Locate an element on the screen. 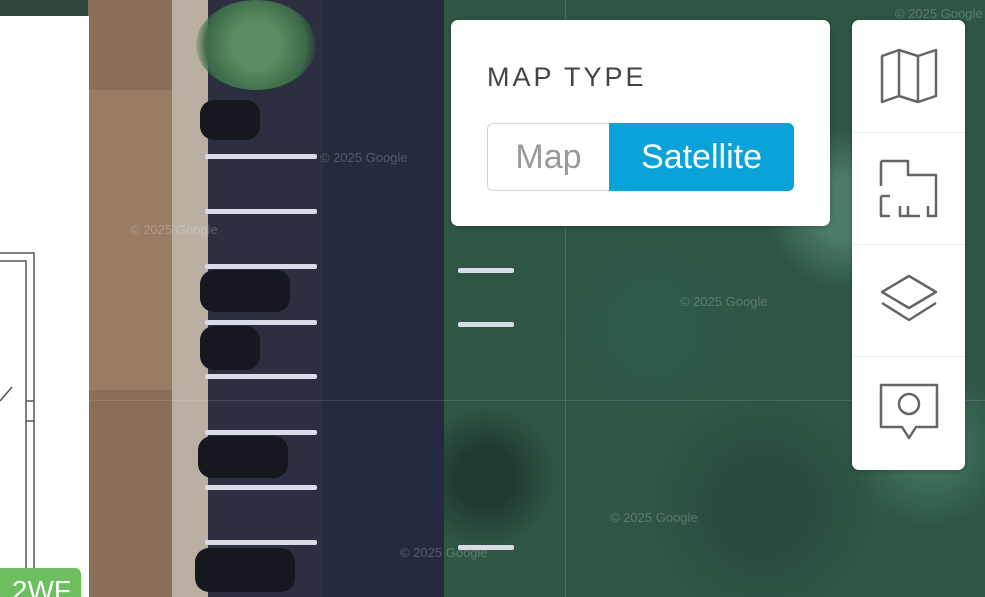 This screenshot has height=597, width=985. floor-plan-panel: 2WF is located at coordinates (44, 306).